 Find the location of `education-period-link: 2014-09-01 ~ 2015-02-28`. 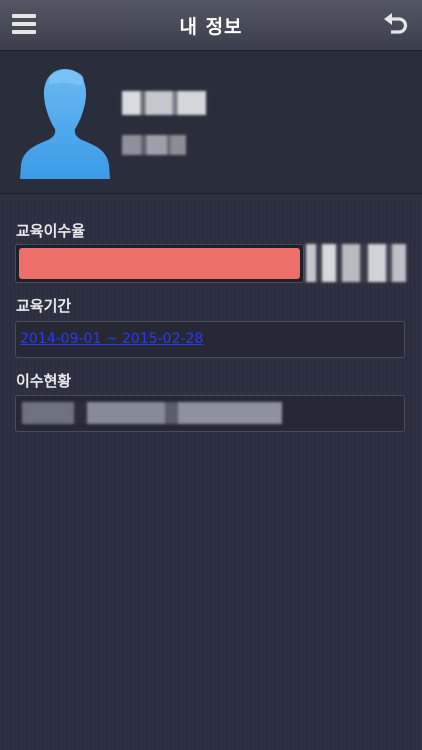

education-period-link: 2014-09-01 ~ 2015-02-28 is located at coordinates (111, 339).